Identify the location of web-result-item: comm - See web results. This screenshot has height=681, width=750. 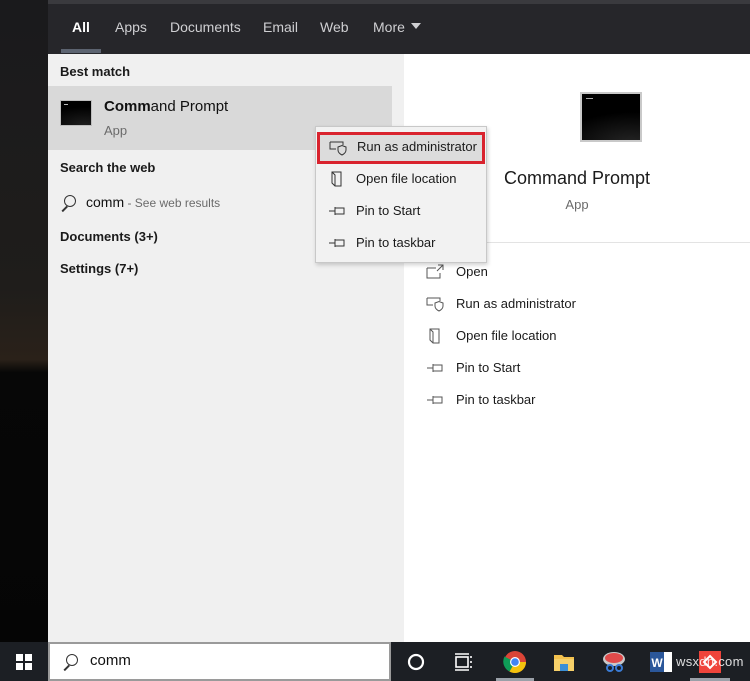
(140, 202).